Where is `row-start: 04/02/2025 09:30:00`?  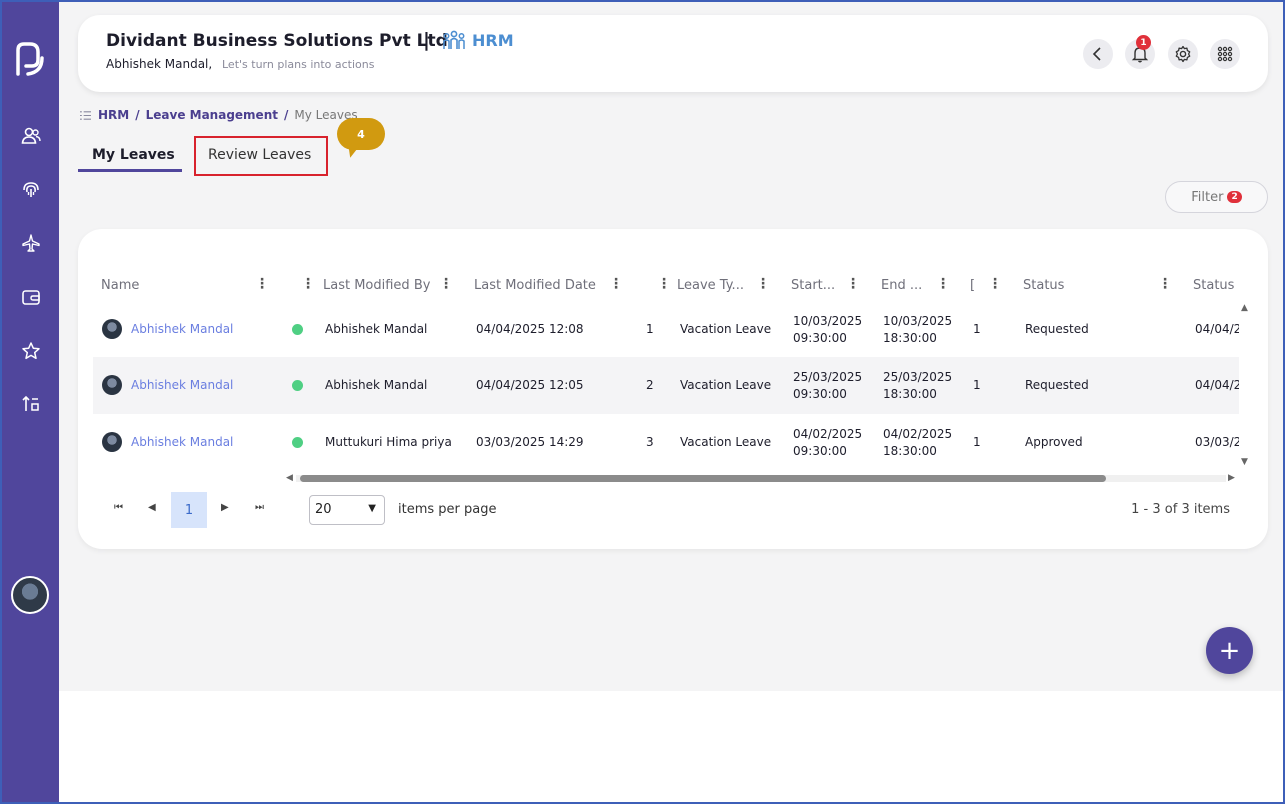 row-start: 04/02/2025 09:30:00 is located at coordinates (827, 443).